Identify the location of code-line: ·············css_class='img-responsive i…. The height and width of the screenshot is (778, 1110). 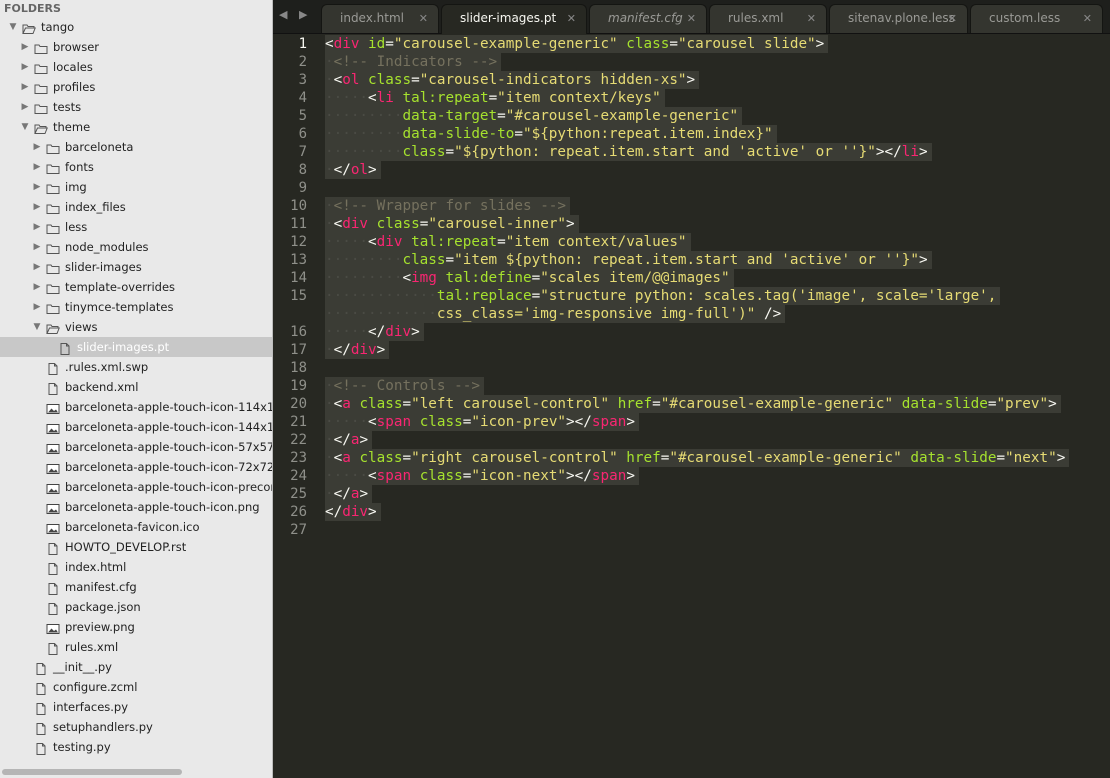
(555, 314).